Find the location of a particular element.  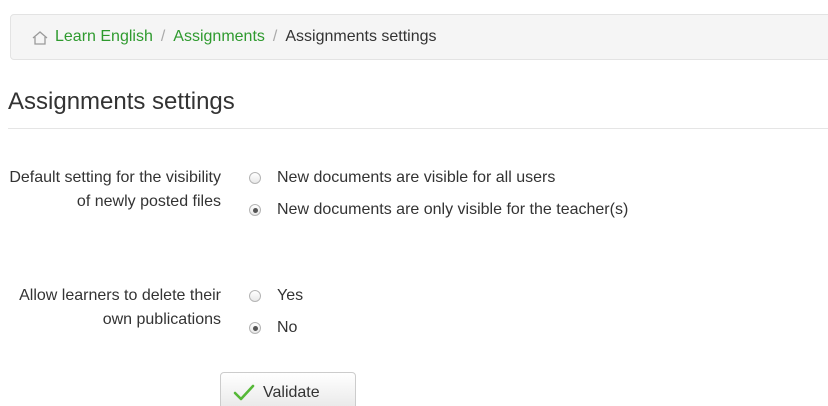

option-label: No is located at coordinates (287, 327).